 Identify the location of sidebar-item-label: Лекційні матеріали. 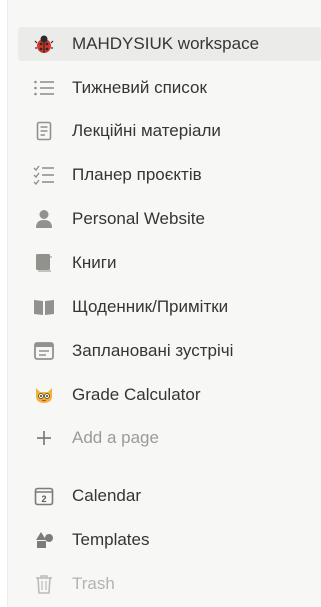
(146, 130).